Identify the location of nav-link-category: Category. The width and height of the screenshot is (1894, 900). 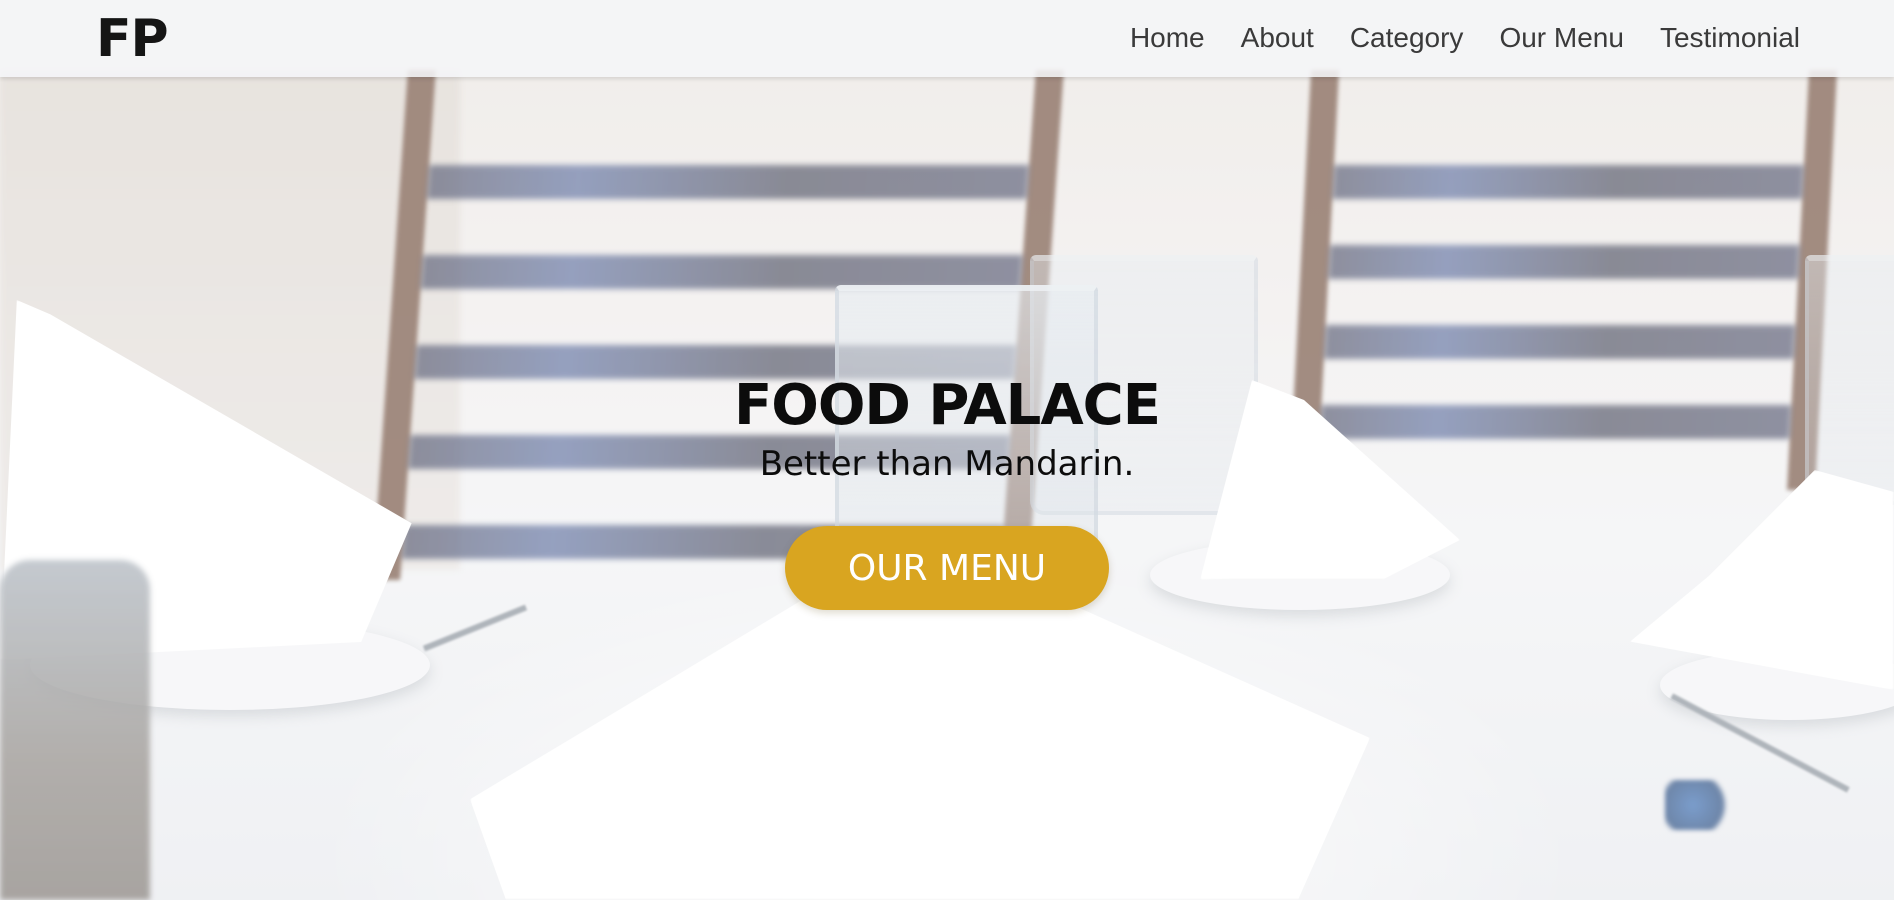
(1407, 38).